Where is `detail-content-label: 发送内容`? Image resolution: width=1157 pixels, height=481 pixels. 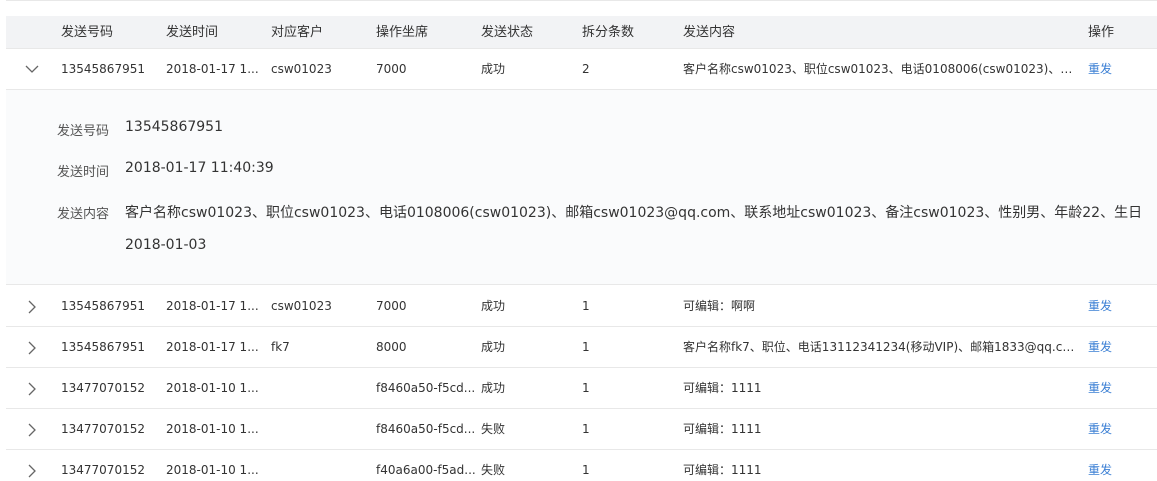
detail-content-label: 发送内容 is located at coordinates (83, 214).